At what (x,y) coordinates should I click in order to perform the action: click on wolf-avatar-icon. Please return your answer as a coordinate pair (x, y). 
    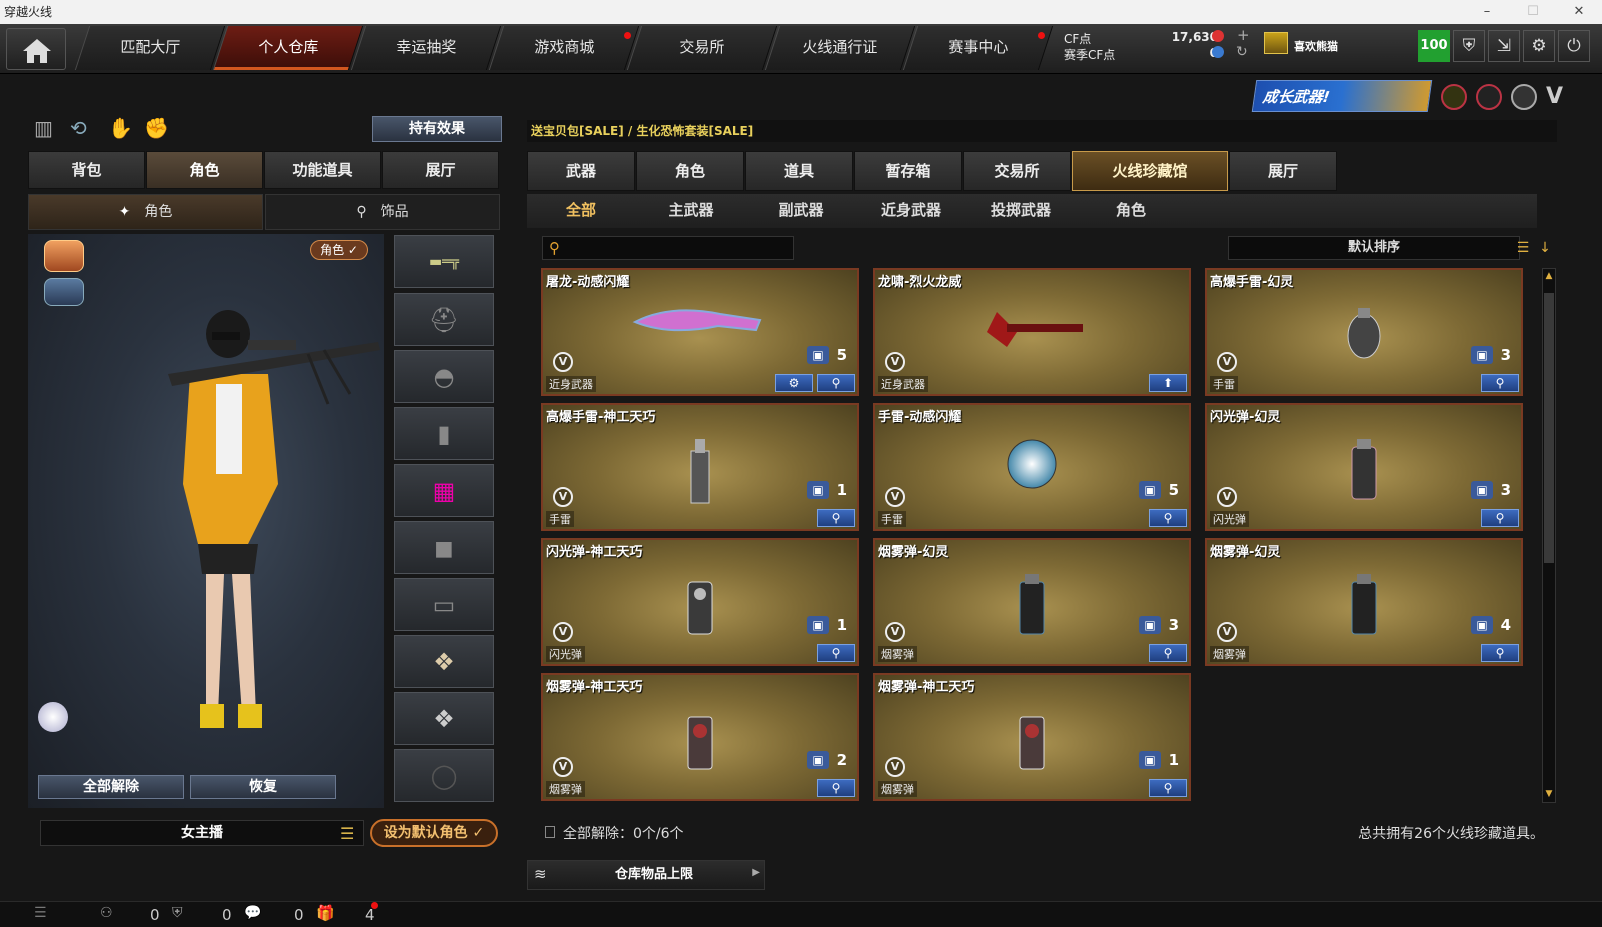
    Looking at the image, I should click on (64, 256).